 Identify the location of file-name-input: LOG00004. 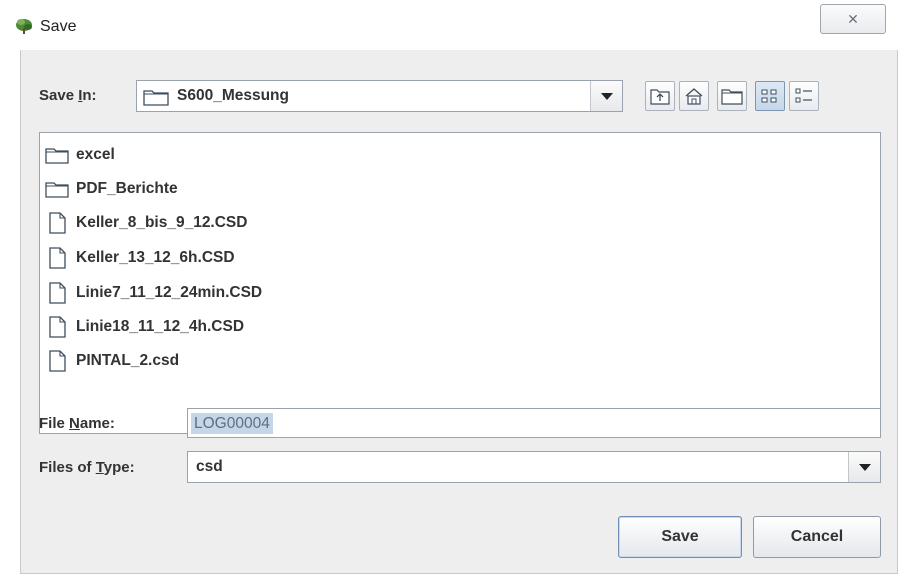
(534, 423).